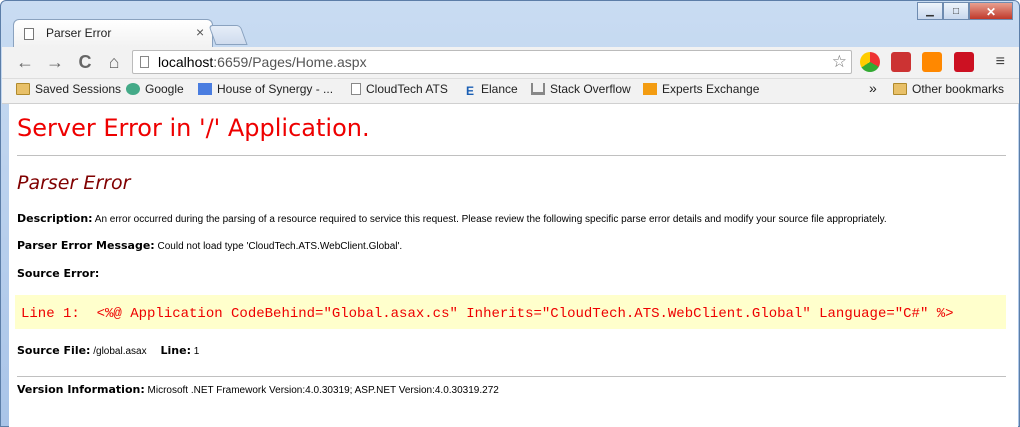 The height and width of the screenshot is (427, 1020). I want to click on bookmark-extension-icon, so click(901, 62).